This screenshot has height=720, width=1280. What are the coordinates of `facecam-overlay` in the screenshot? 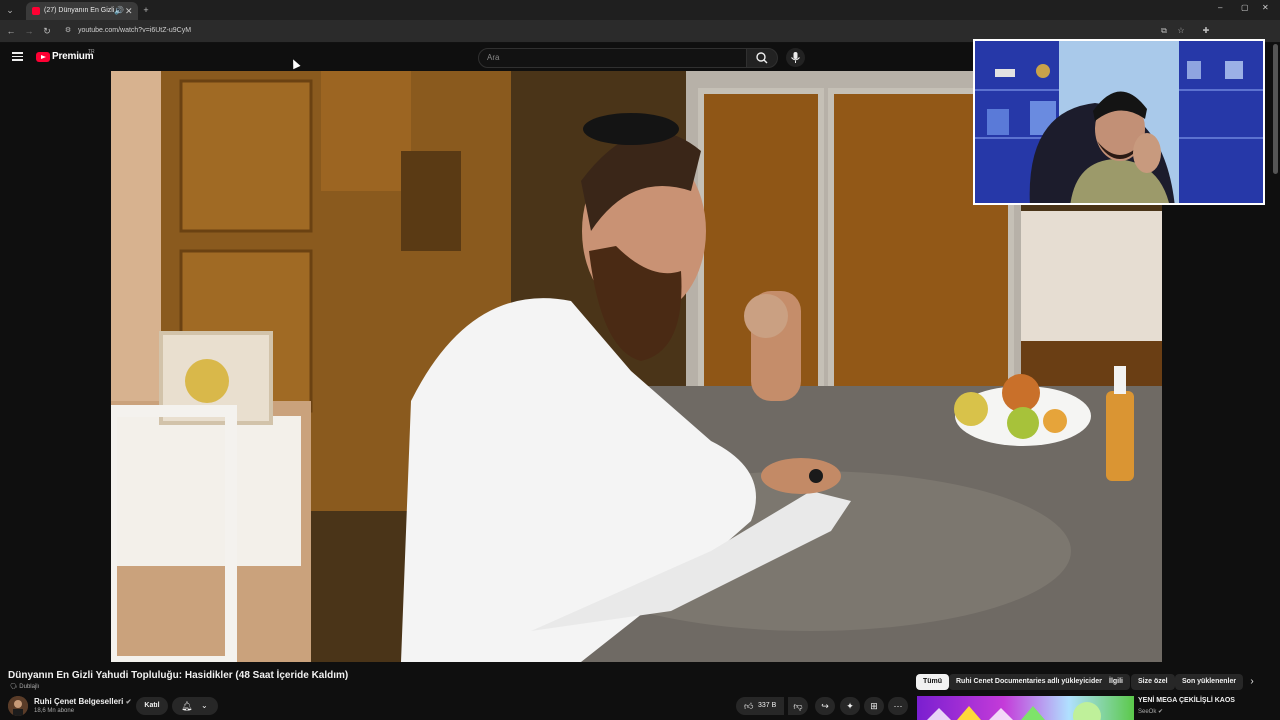 It's located at (1119, 122).